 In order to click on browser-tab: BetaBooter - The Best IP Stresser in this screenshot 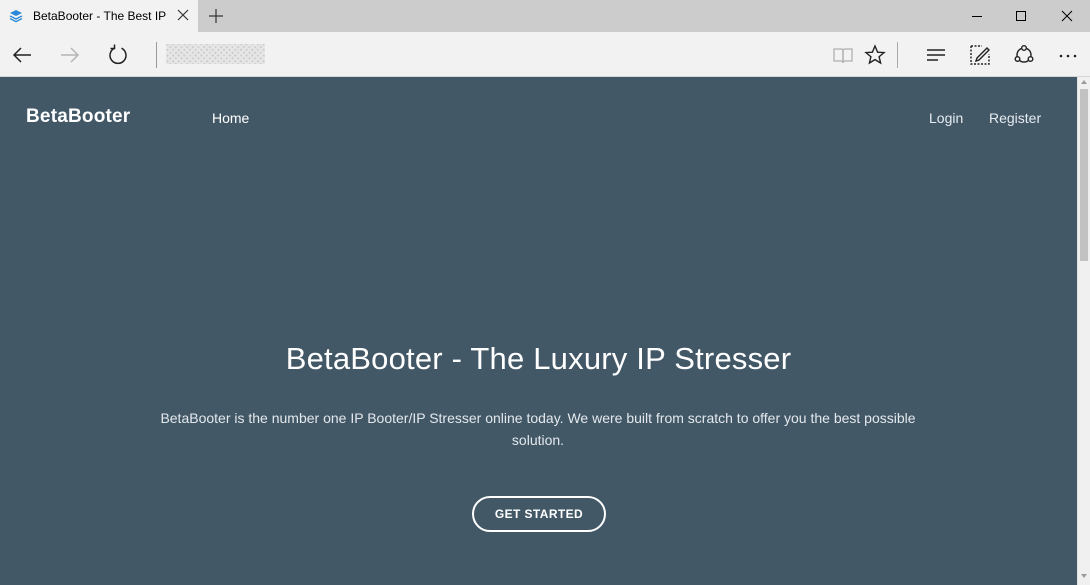, I will do `click(99, 16)`.